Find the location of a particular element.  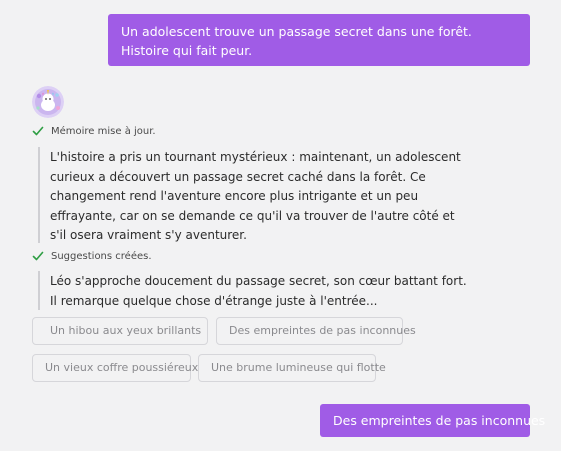

suggestion-label: Un vieux coffre poussiéreux is located at coordinates (122, 367).